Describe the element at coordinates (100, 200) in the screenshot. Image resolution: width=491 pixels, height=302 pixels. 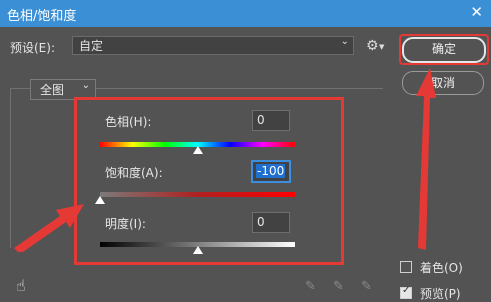
I see `saturation-slider-handle` at that location.